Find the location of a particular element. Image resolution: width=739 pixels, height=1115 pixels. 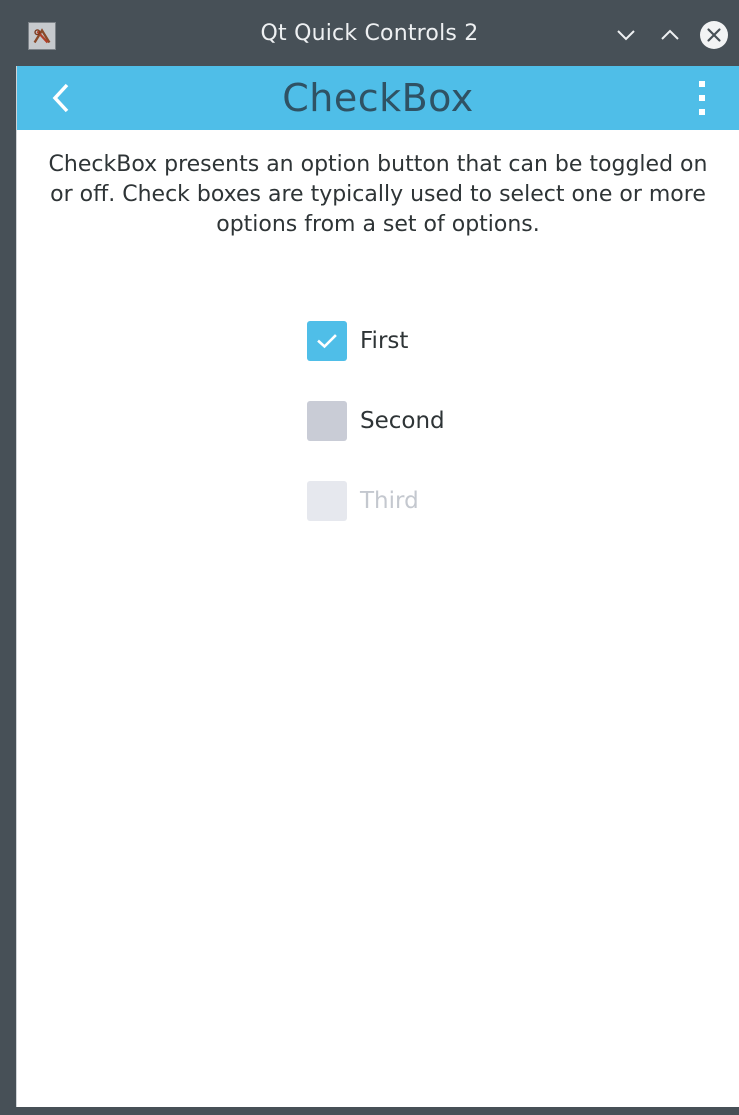

checkbox-indicator-checked is located at coordinates (327, 341).